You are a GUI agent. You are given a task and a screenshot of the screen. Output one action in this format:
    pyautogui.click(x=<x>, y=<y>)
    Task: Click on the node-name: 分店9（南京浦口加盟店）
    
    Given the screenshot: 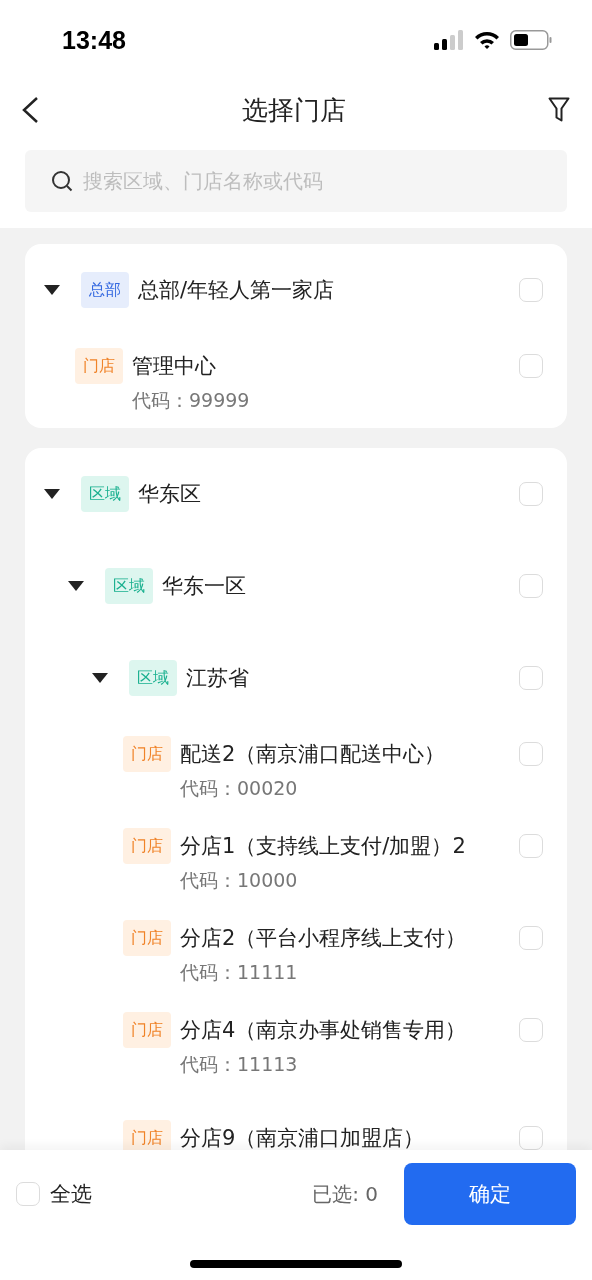 What is the action you would take?
    pyautogui.click(x=303, y=1137)
    